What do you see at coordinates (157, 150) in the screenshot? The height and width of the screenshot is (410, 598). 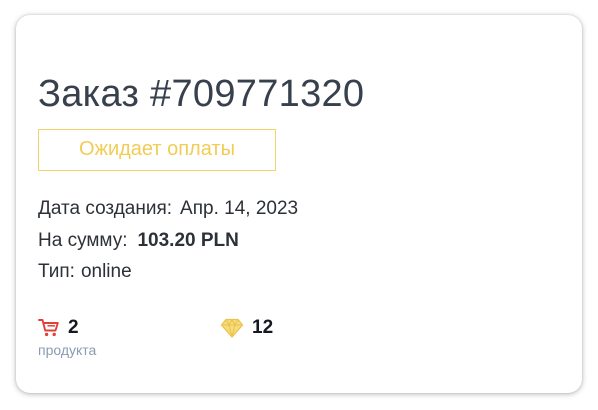 I see `status-badge: Ожидает оплаты` at bounding box center [157, 150].